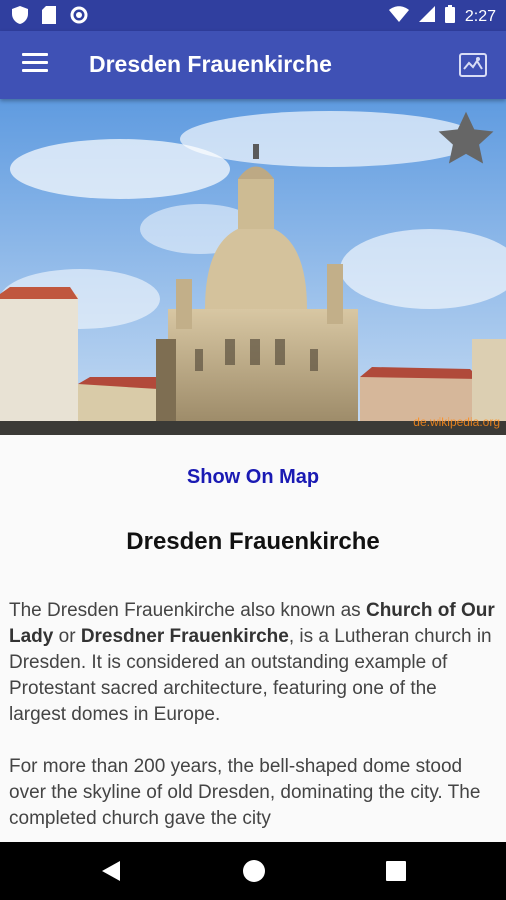 This screenshot has height=900, width=506. I want to click on circle-icon, so click(79, 17).